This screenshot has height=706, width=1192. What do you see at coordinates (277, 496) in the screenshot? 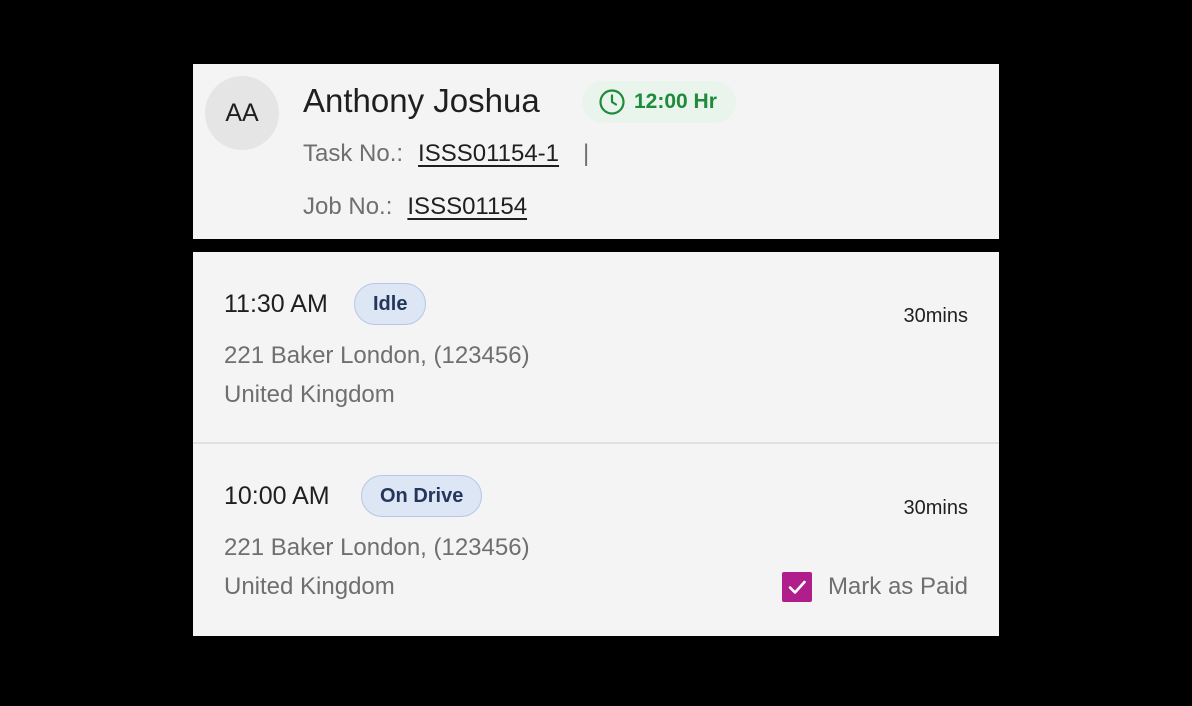
I see `entry-time: 10:00 AM` at bounding box center [277, 496].